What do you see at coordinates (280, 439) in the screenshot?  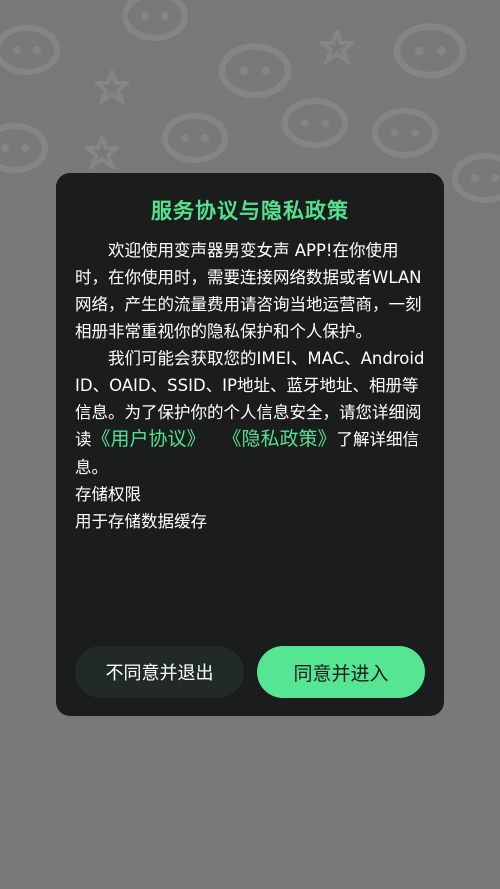 I see `privacy-policy-link: 《隐私政策》` at bounding box center [280, 439].